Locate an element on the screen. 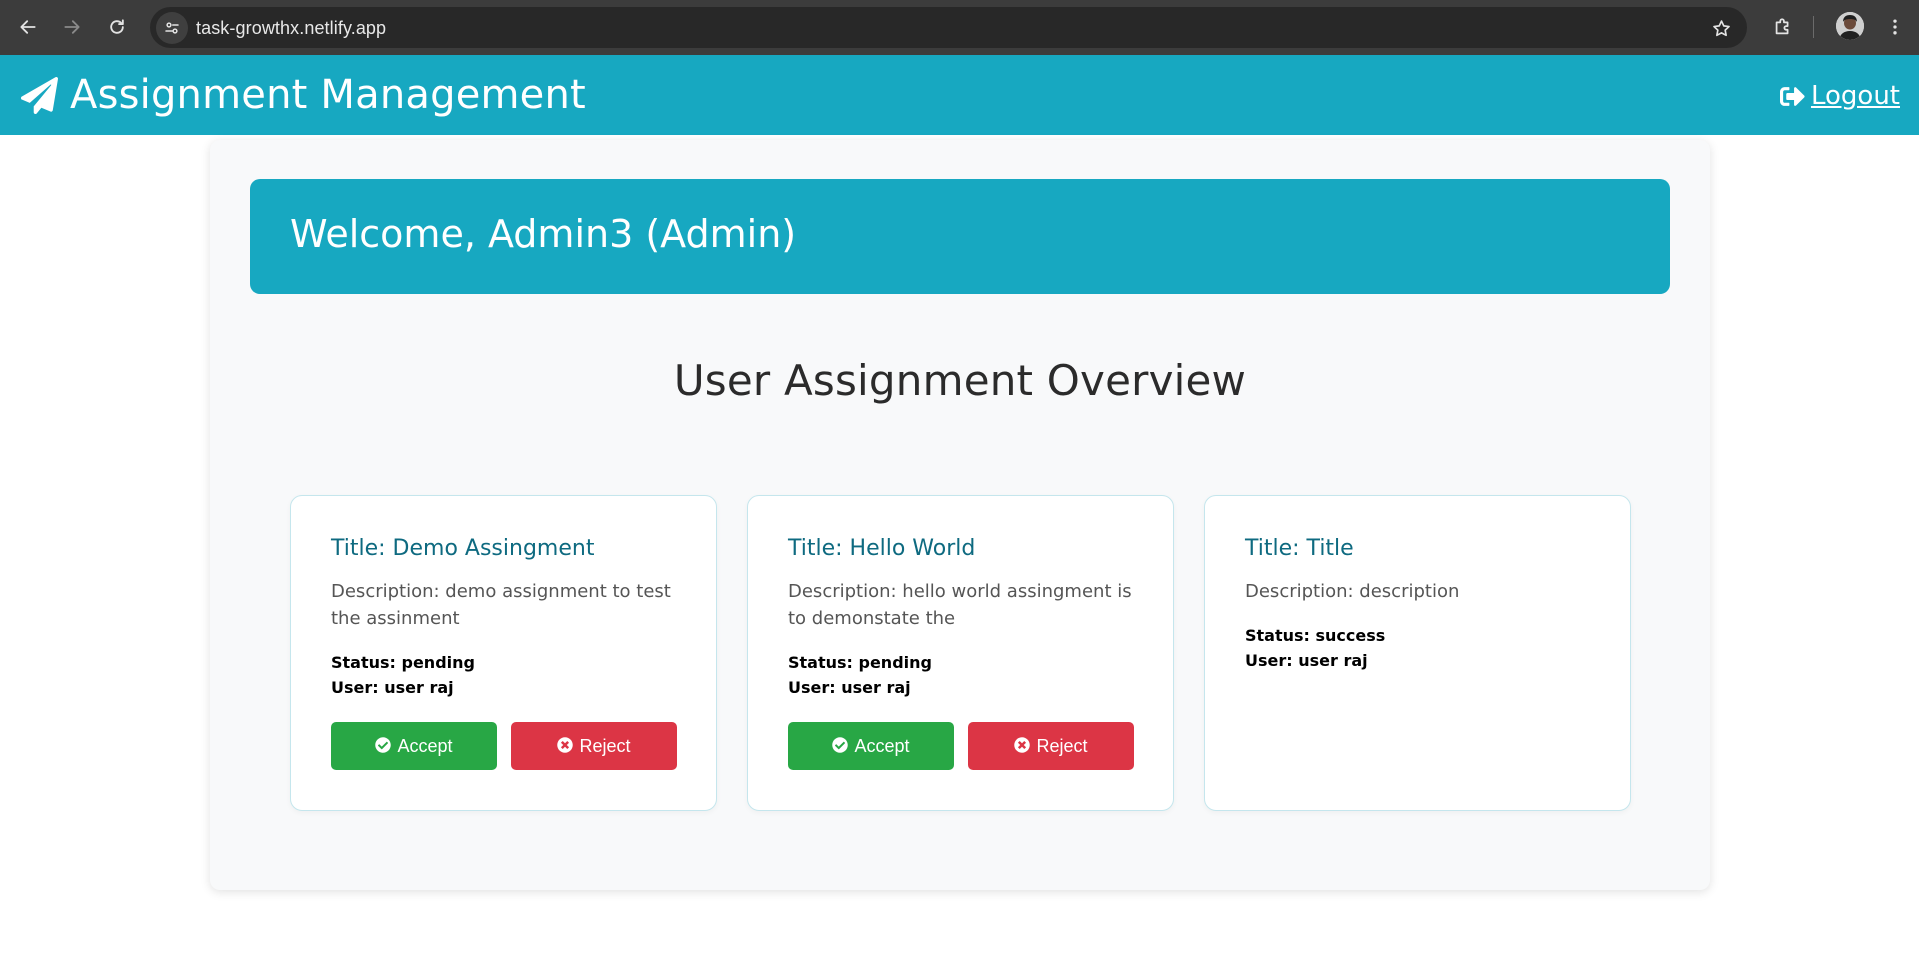 This screenshot has width=1919, height=964. browser-menu-button is located at coordinates (1895, 27).